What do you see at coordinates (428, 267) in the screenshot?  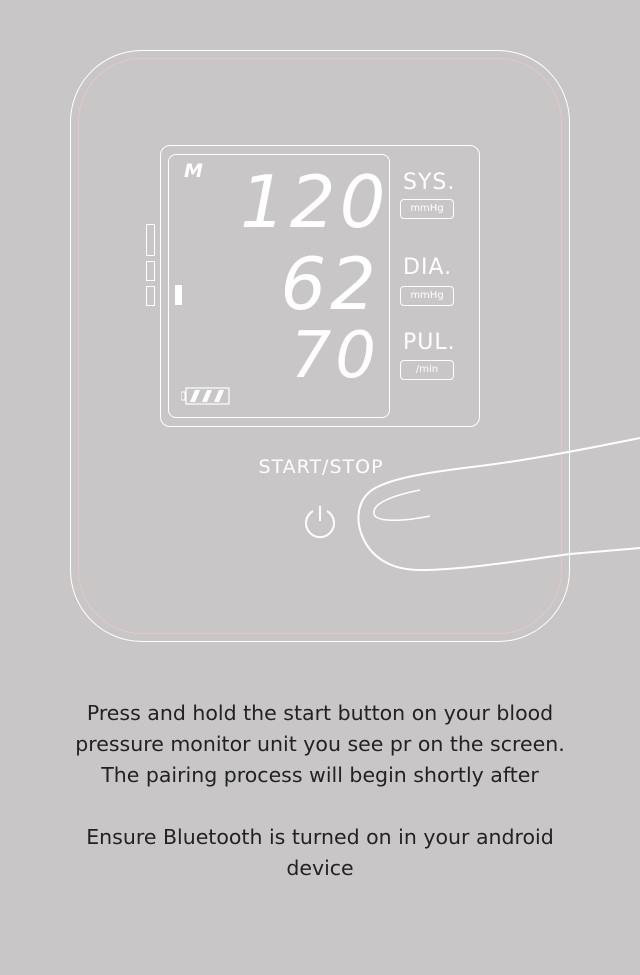 I see `dia-label: DIA.` at bounding box center [428, 267].